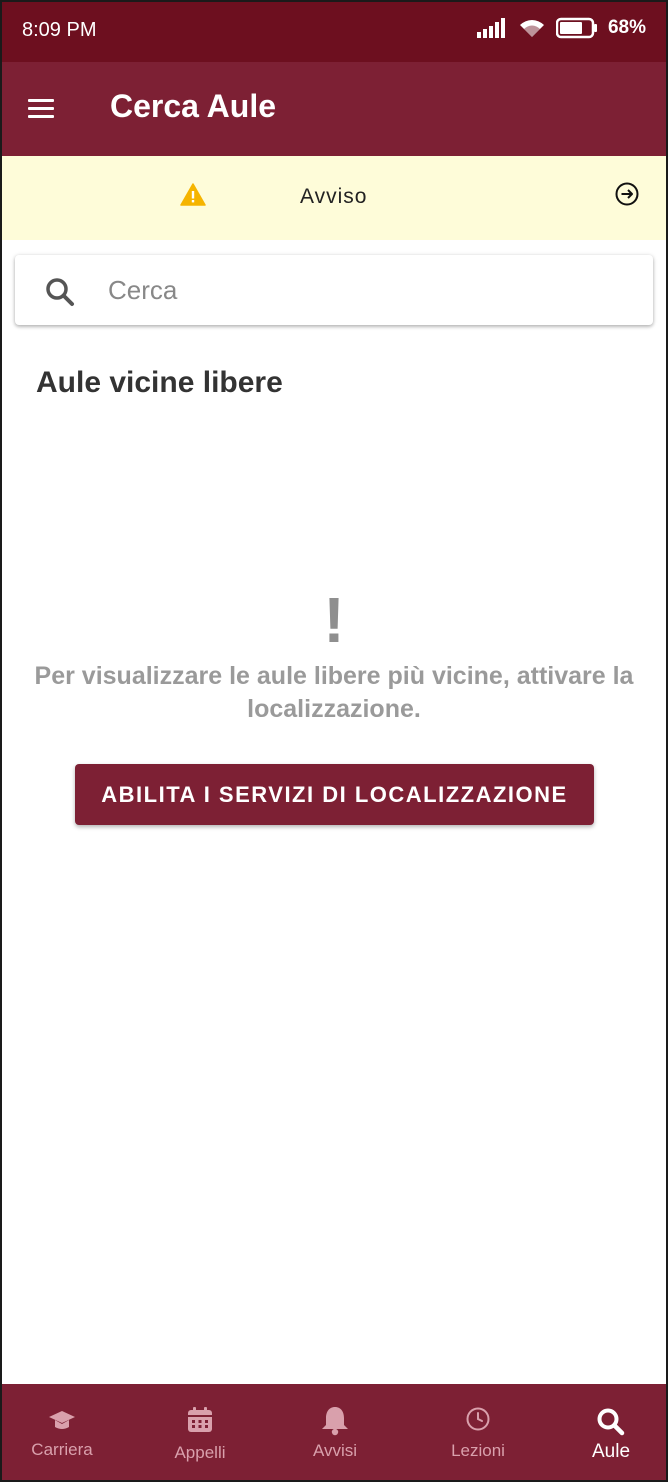 This screenshot has width=668, height=1482. Describe the element at coordinates (334, 31) in the screenshot. I see `status-bar: 8:09 PM 68%` at that location.